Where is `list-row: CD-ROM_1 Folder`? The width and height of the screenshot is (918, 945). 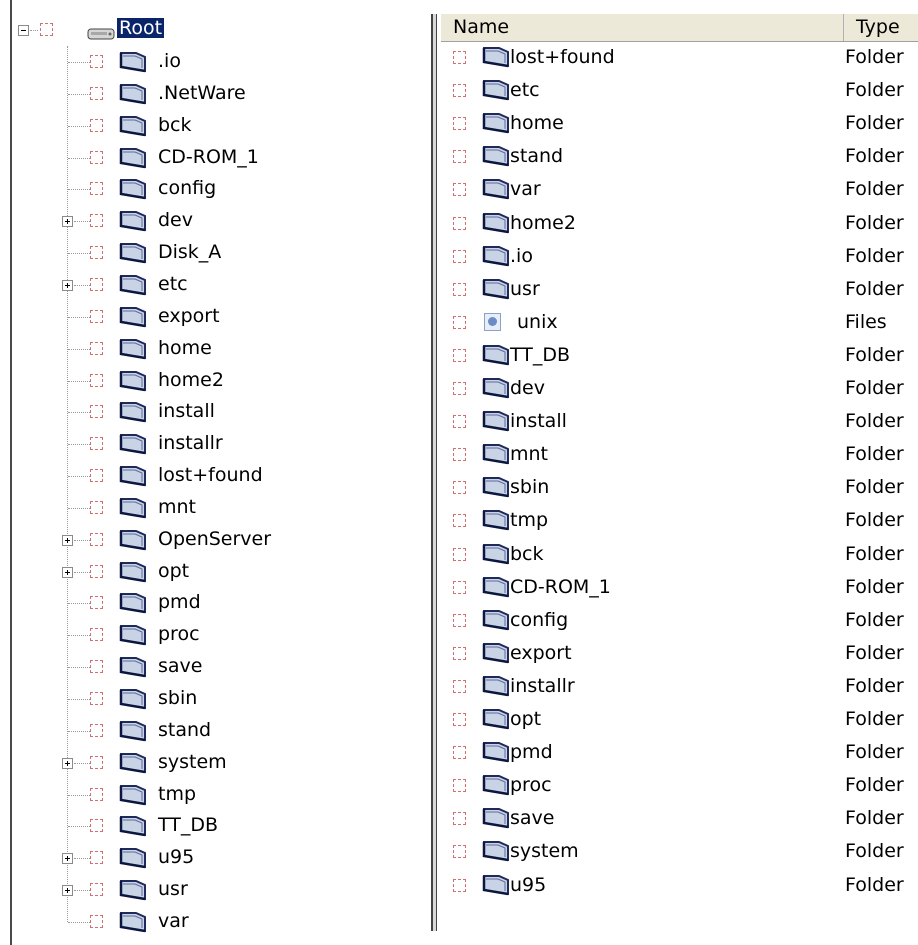
list-row: CD-ROM_1 Folder is located at coordinates (679, 587).